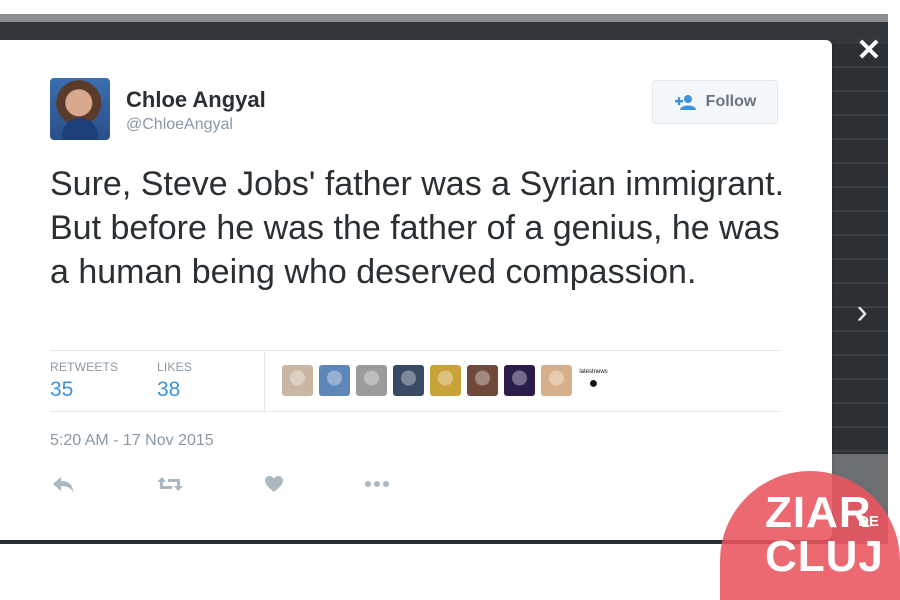 This screenshot has width=900, height=600. Describe the element at coordinates (84, 367) in the screenshot. I see `retweets-label: RETWEETS` at that location.